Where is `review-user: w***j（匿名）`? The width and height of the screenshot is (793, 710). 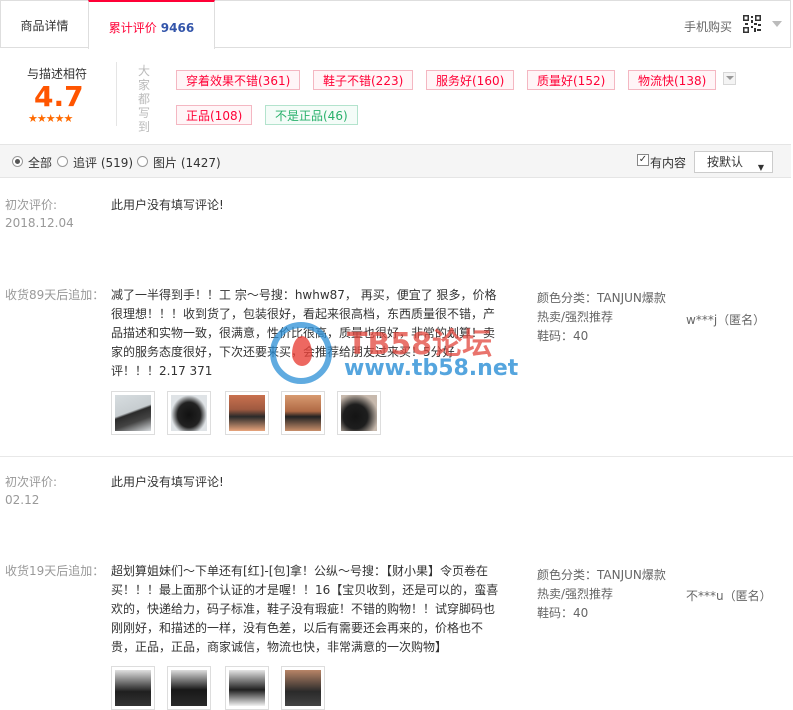
review-user: w***j（匿名） is located at coordinates (726, 320).